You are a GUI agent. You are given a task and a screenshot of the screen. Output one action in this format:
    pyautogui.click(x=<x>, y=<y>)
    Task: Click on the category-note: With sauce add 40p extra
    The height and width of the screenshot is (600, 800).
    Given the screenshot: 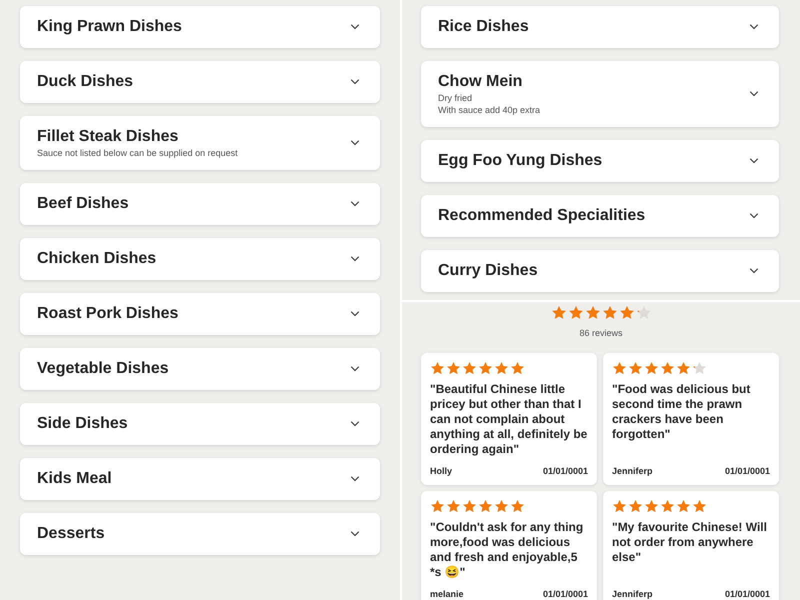 What is the action you would take?
    pyautogui.click(x=489, y=110)
    